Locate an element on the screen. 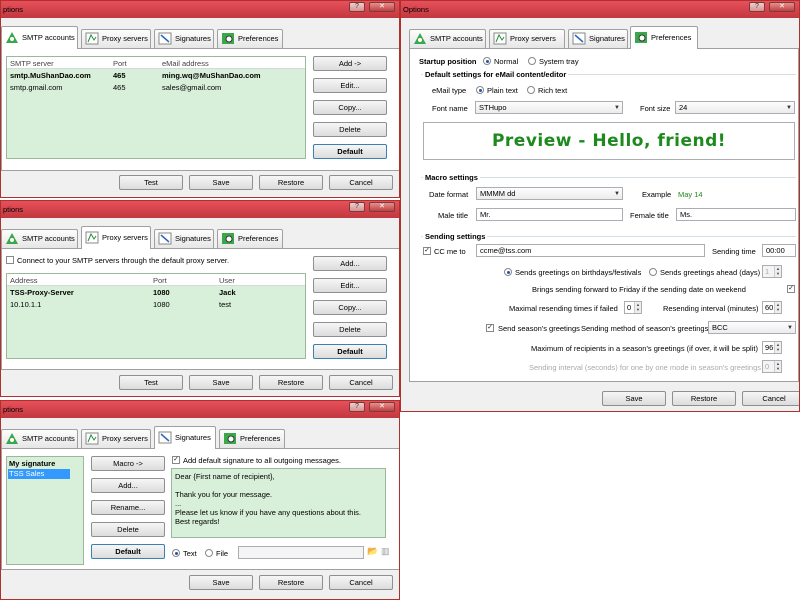 Image resolution: width=800 pixels, height=600 pixels. signature-list: My signature TSS Sales is located at coordinates (45, 510).